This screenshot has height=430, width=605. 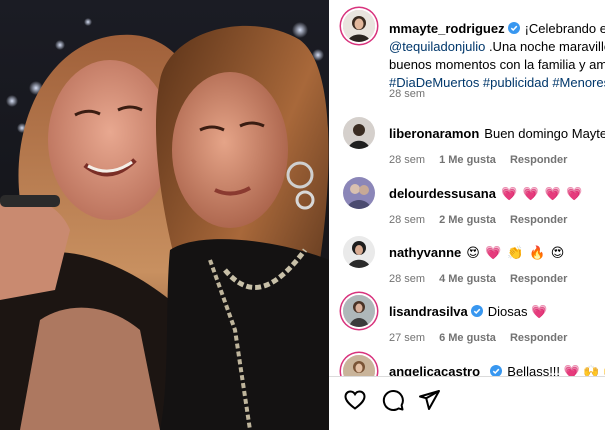 What do you see at coordinates (517, 311) in the screenshot?
I see `comment-text: Diosas 💗` at bounding box center [517, 311].